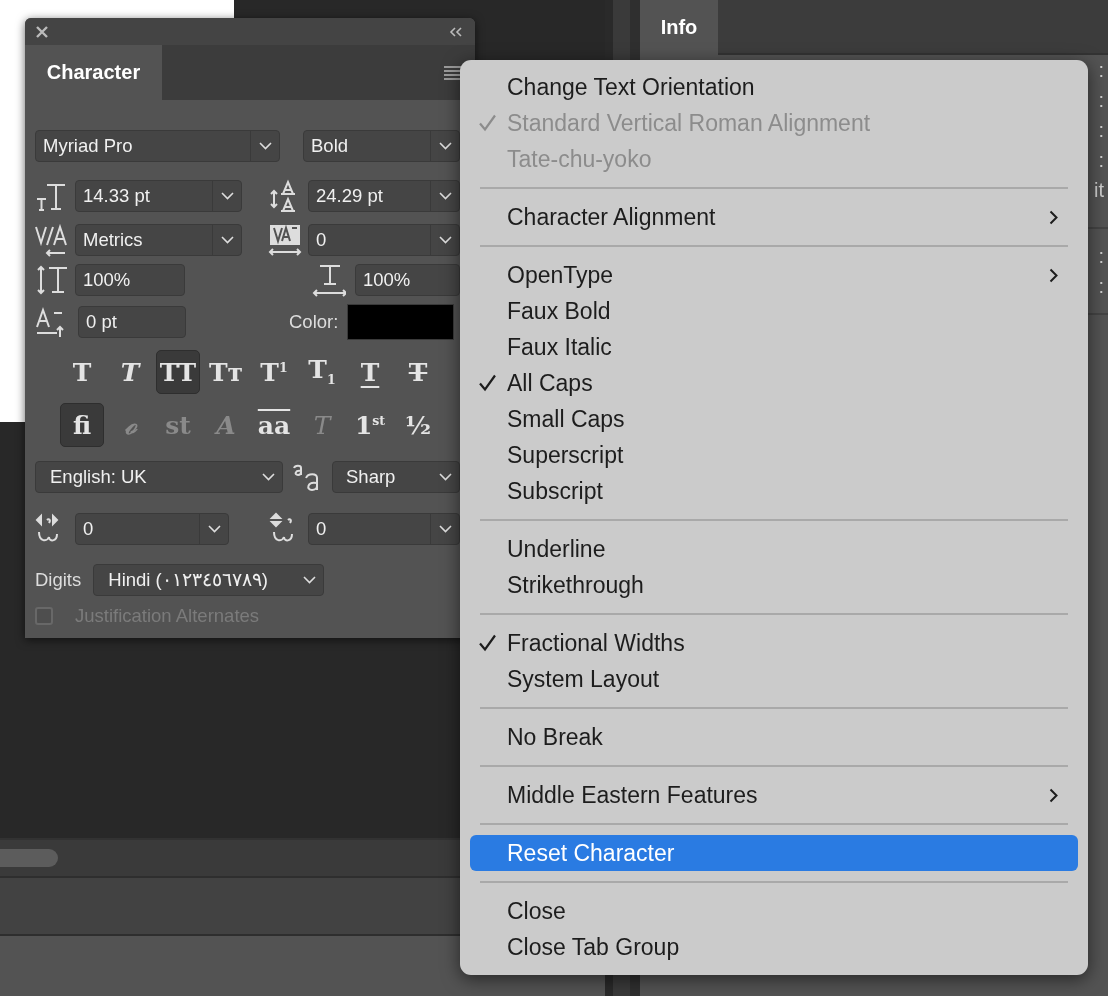 The height and width of the screenshot is (996, 1108). What do you see at coordinates (314, 322) in the screenshot?
I see `color-label: Color:` at bounding box center [314, 322].